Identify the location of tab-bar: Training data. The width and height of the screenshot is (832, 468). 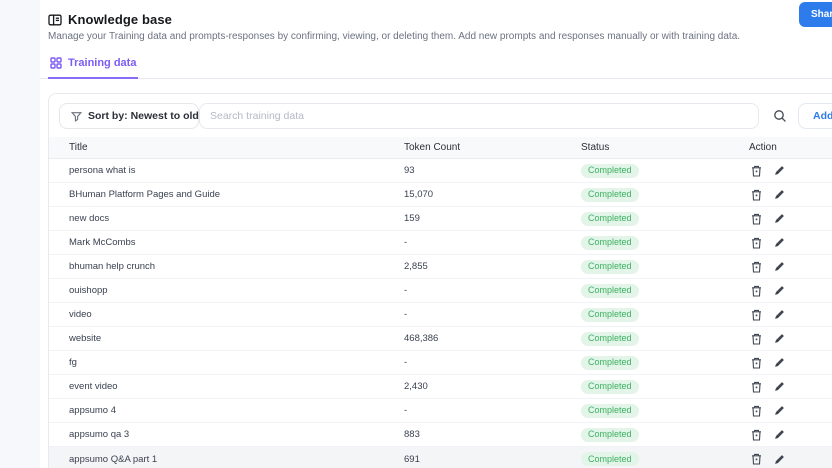
(436, 67).